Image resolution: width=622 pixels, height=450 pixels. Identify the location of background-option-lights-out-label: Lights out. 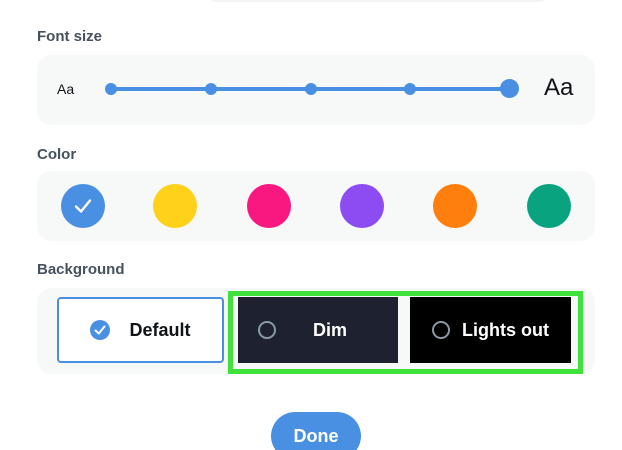
(505, 329).